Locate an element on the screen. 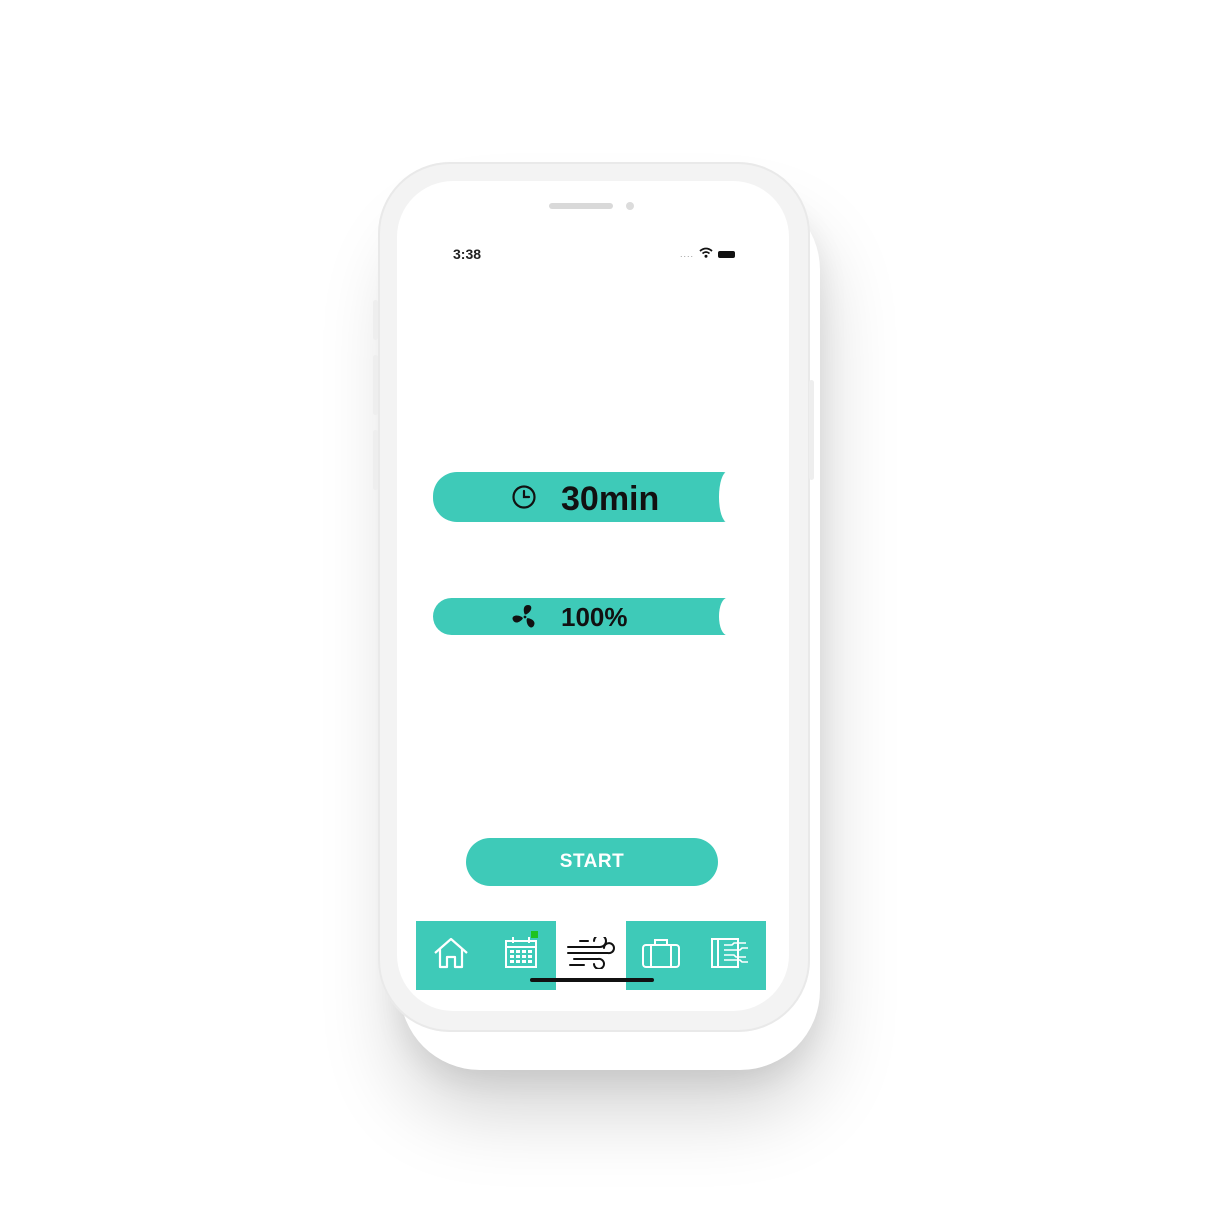 The height and width of the screenshot is (1216, 1214). timer-value: 30min is located at coordinates (610, 499).